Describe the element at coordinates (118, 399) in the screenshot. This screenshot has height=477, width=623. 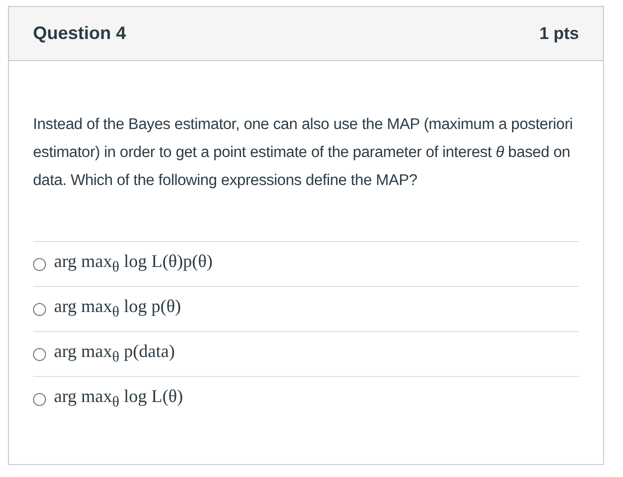
I see `answer-label: arg max$_{θ}$ log L(θ)` at that location.